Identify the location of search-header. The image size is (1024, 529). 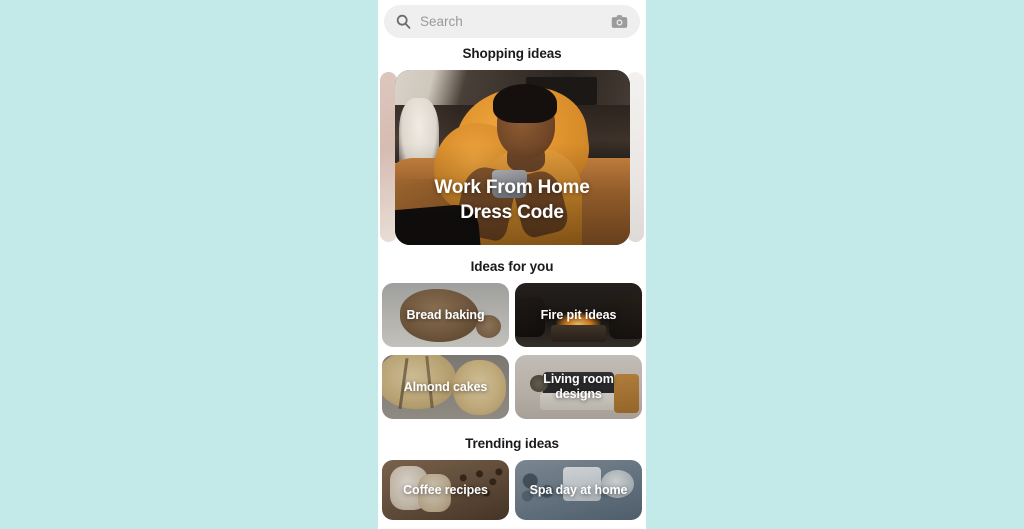
(512, 19).